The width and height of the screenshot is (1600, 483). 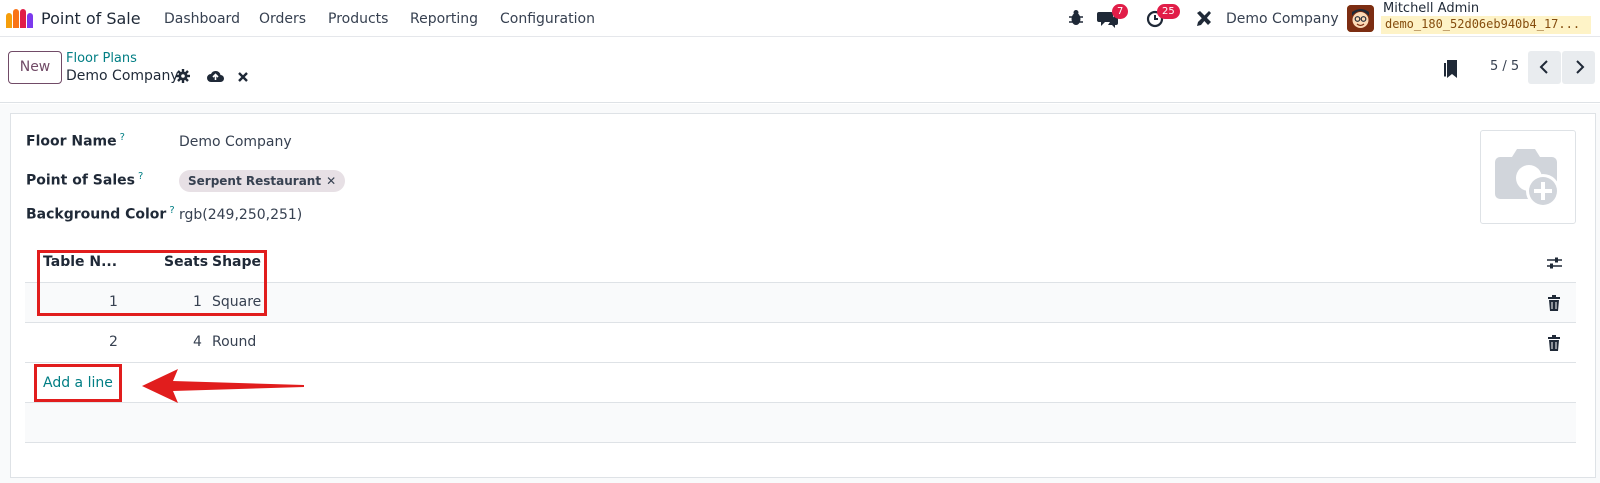 I want to click on breadcrumb-floor-plans: Floor Plans, so click(x=101, y=58).